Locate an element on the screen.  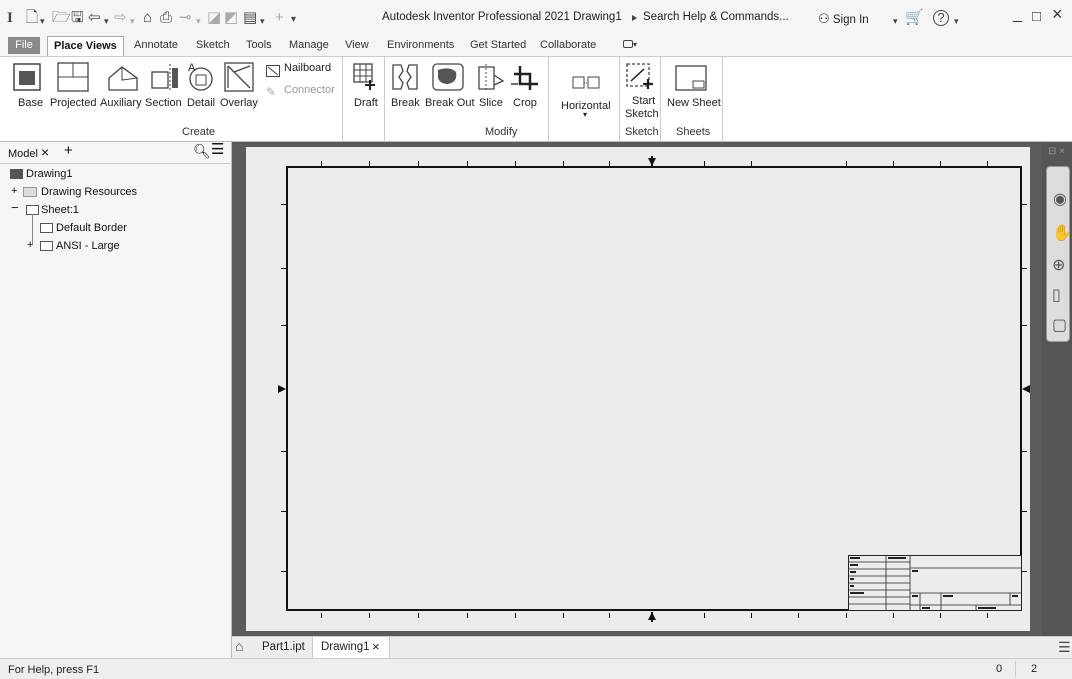
status-count-1: 0 is located at coordinates (999, 669).